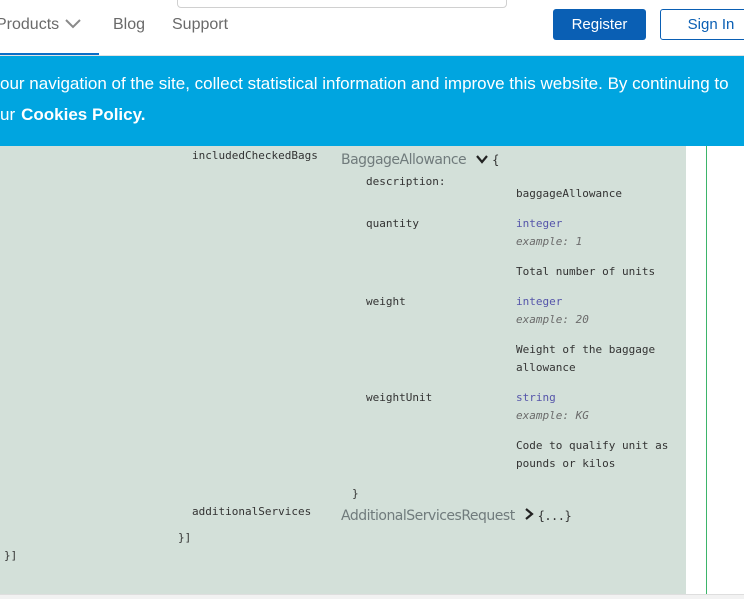 The image size is (744, 599). Describe the element at coordinates (129, 25) in the screenshot. I see `nav-blog: Blog` at that location.